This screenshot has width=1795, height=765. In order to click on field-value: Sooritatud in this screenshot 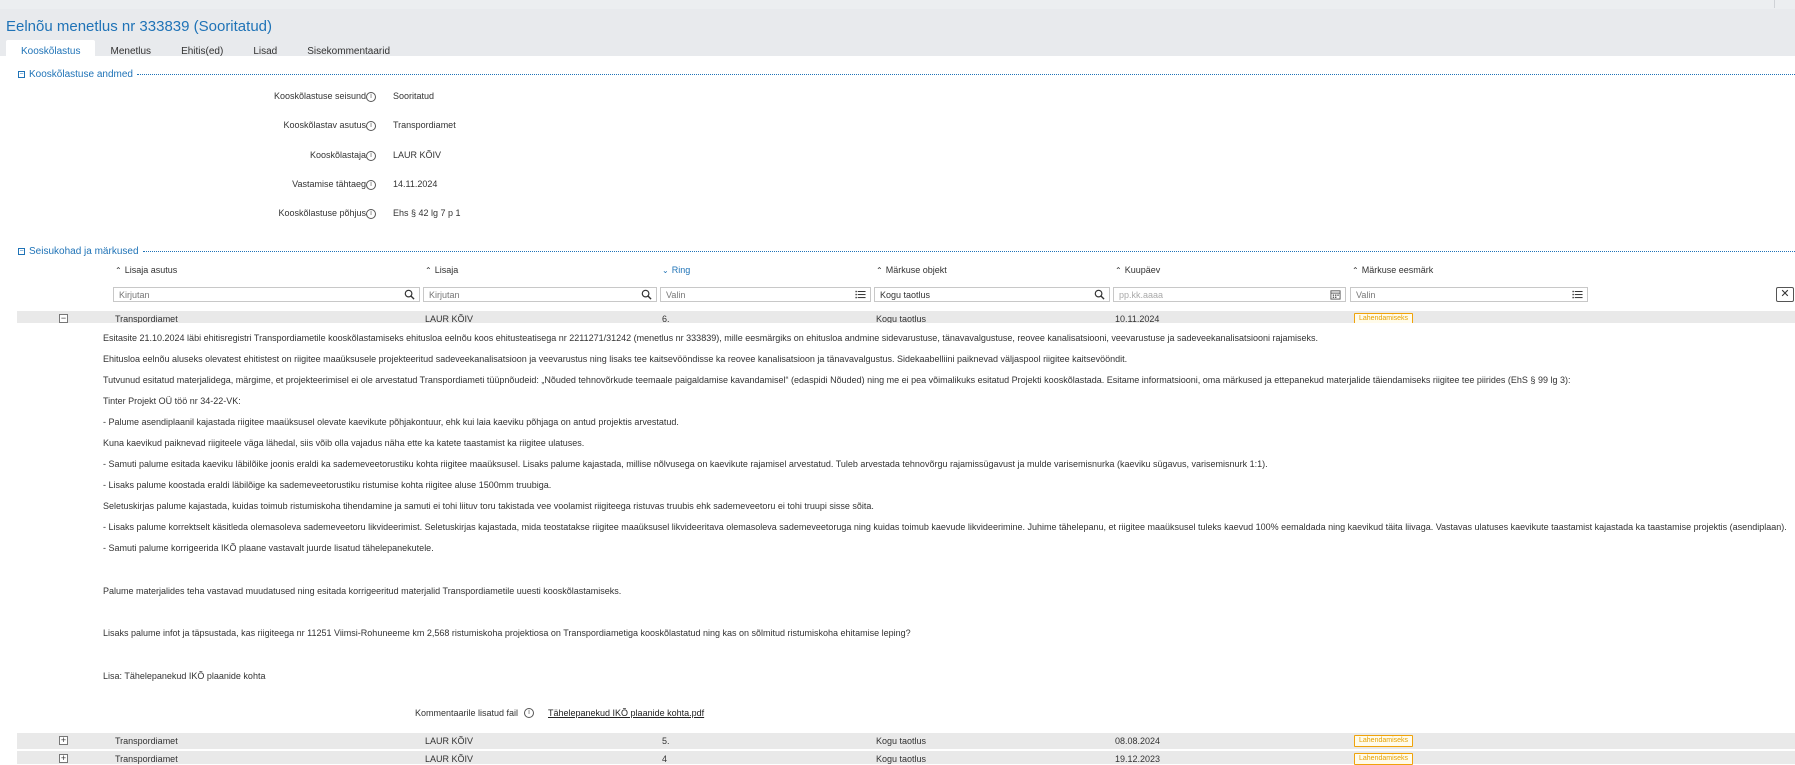, I will do `click(414, 96)`.